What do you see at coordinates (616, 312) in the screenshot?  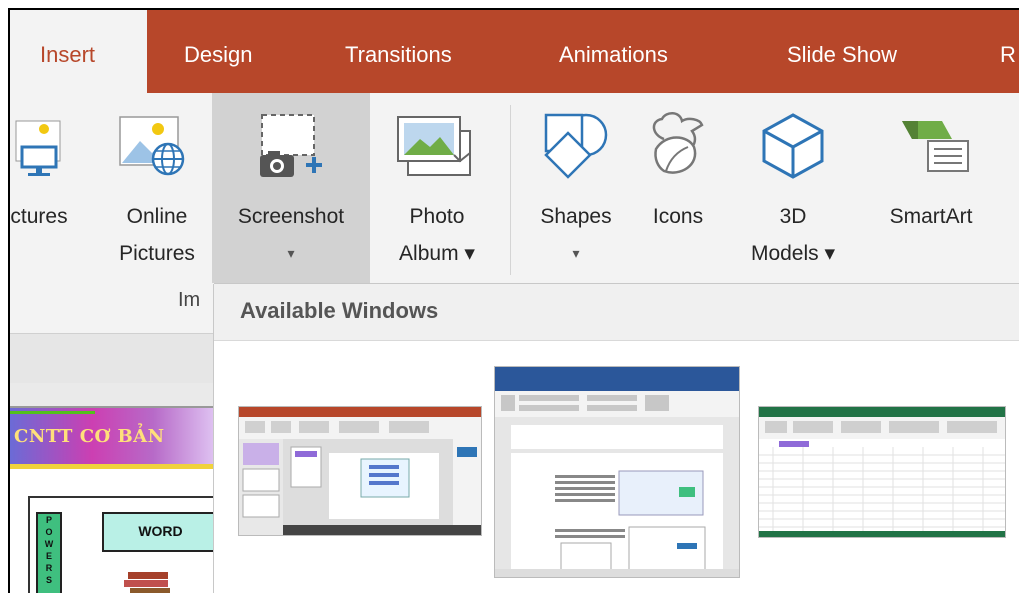 I see `dropdown-header: Available Windows` at bounding box center [616, 312].